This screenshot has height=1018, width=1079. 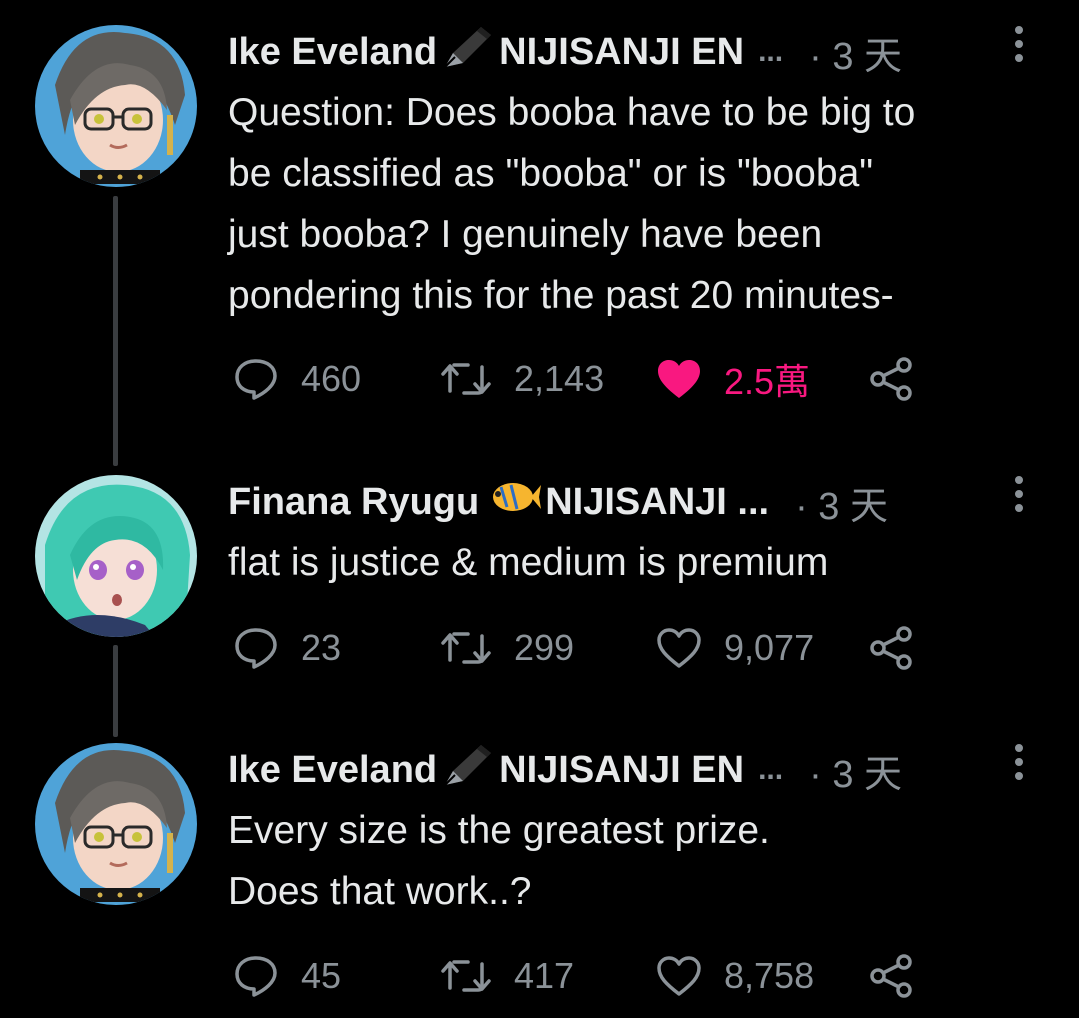 What do you see at coordinates (512, 502) in the screenshot?
I see `fish-icon` at bounding box center [512, 502].